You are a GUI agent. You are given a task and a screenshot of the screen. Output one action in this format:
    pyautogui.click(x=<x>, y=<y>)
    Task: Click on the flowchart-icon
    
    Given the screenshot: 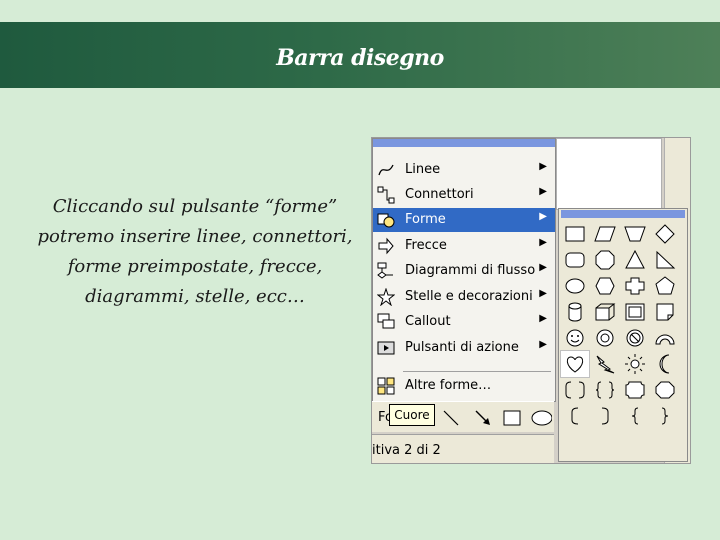 What is the action you would take?
    pyautogui.click(x=385, y=270)
    